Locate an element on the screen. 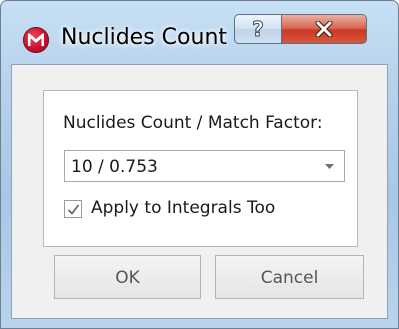 This screenshot has width=399, height=329. ok-button-label: OK is located at coordinates (127, 278).